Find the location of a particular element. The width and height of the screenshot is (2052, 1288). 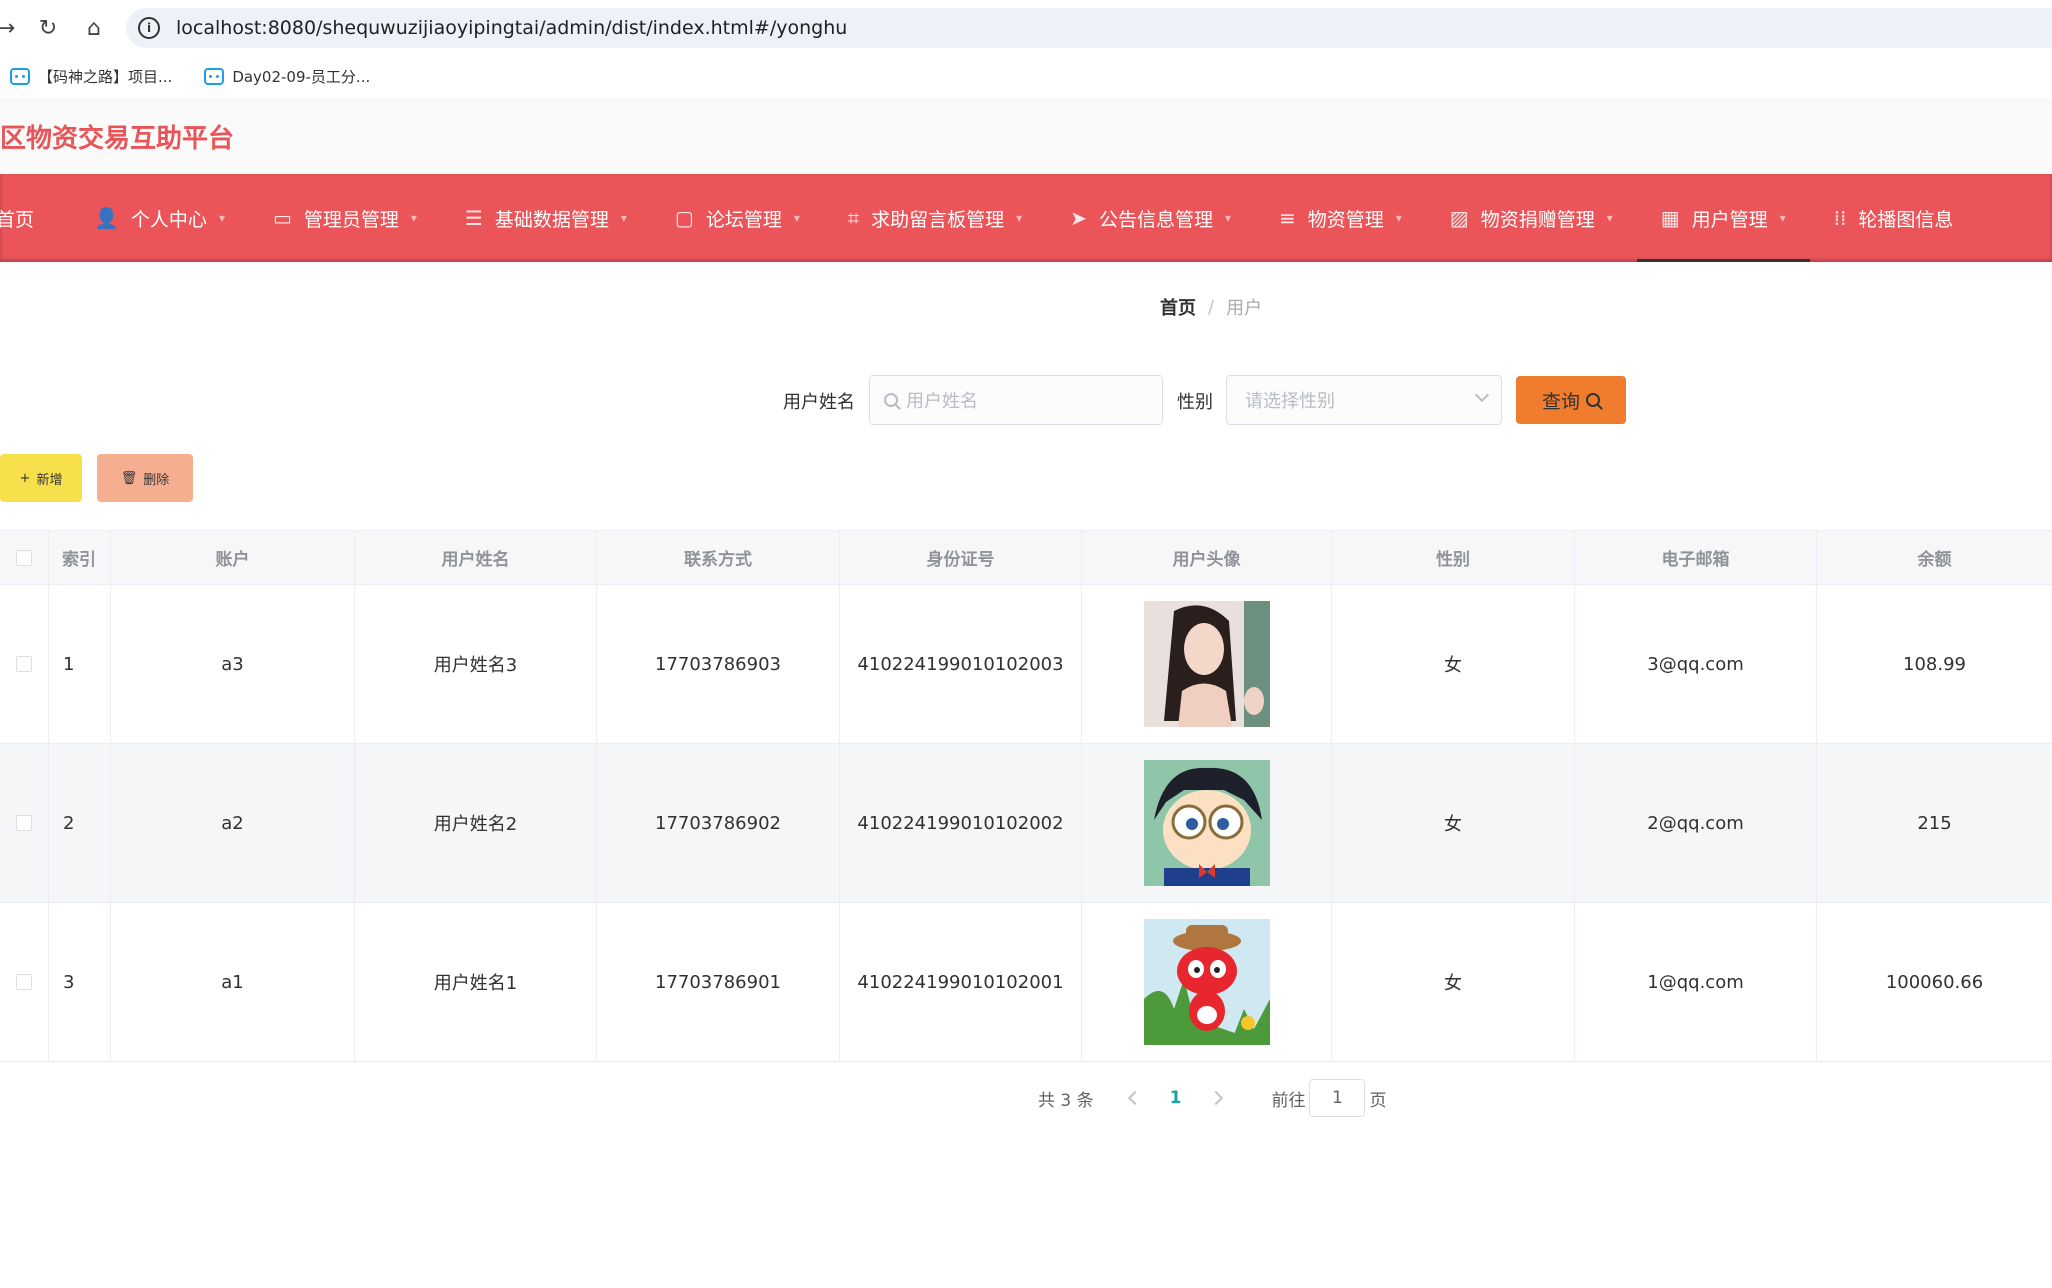

menu-item-forum: ▢ 论坛管理 ▾ is located at coordinates (737, 218).